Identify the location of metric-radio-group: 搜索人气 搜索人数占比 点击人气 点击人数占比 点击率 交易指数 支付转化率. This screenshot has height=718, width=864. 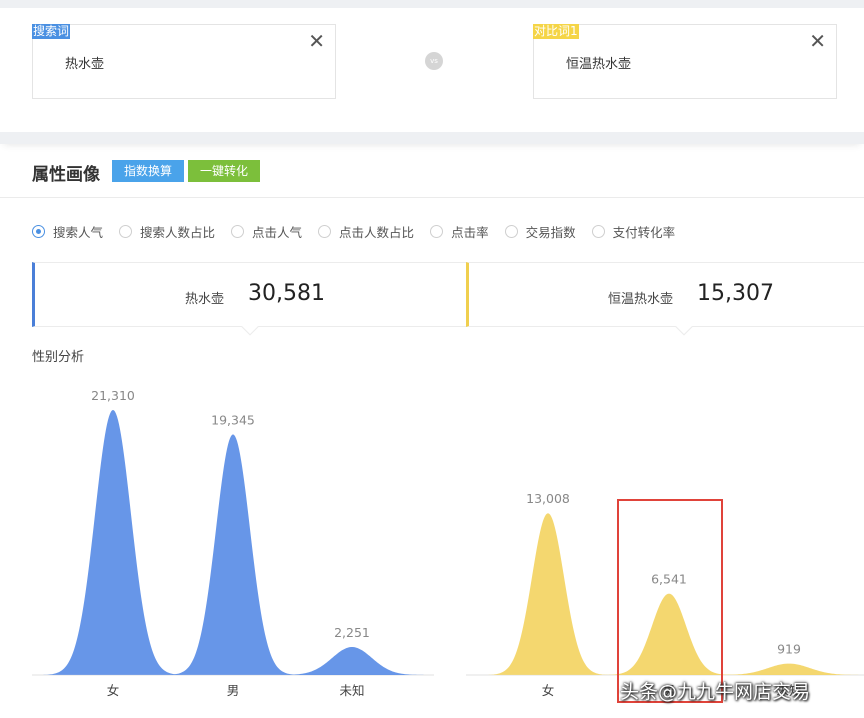
(361, 231).